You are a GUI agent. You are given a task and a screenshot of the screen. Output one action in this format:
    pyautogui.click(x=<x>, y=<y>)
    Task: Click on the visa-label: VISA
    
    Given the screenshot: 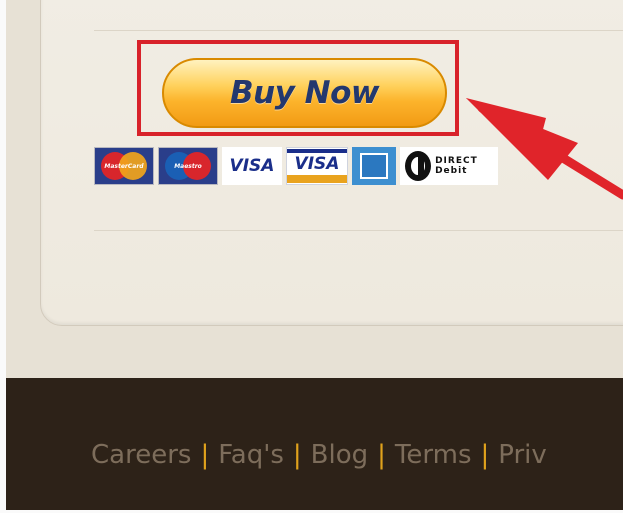 What is the action you would take?
    pyautogui.click(x=252, y=166)
    